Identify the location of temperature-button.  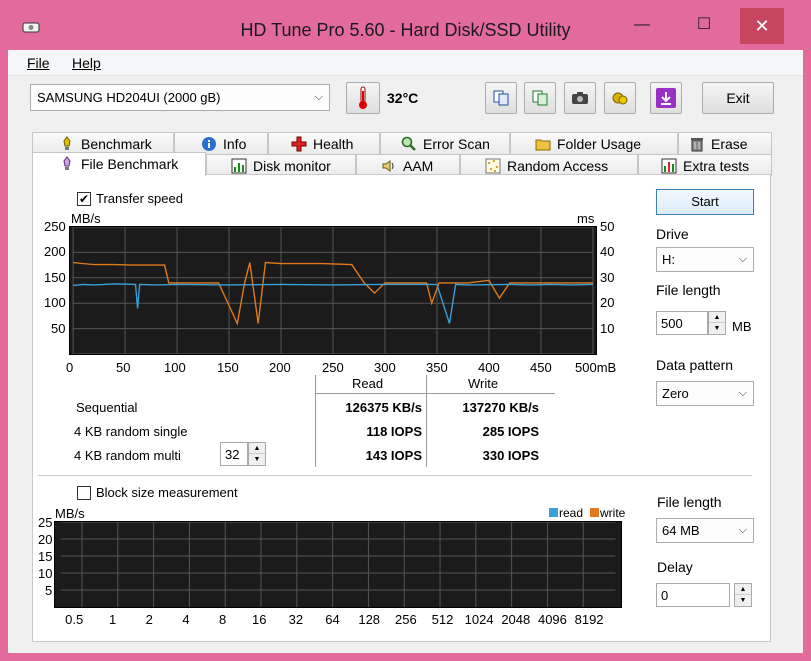
(363, 98).